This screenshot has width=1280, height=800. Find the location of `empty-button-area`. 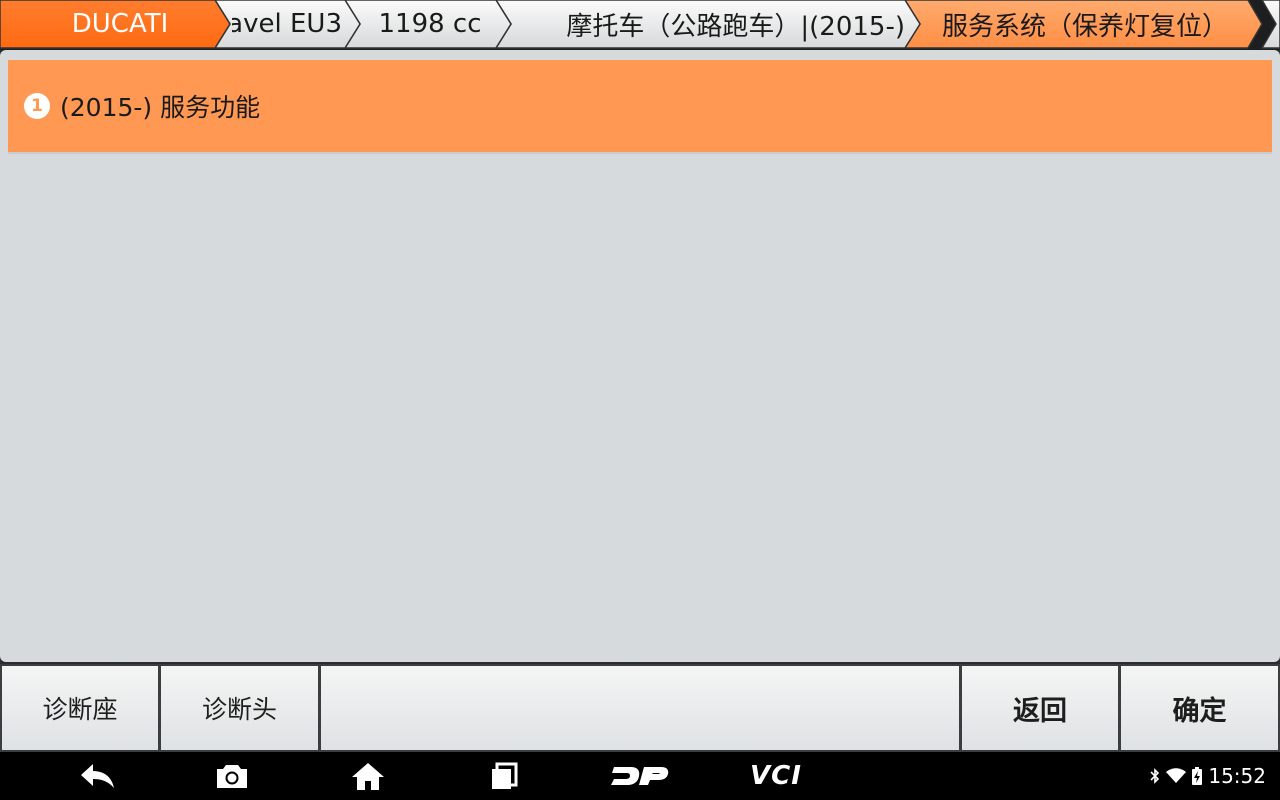

empty-button-area is located at coordinates (640, 708).